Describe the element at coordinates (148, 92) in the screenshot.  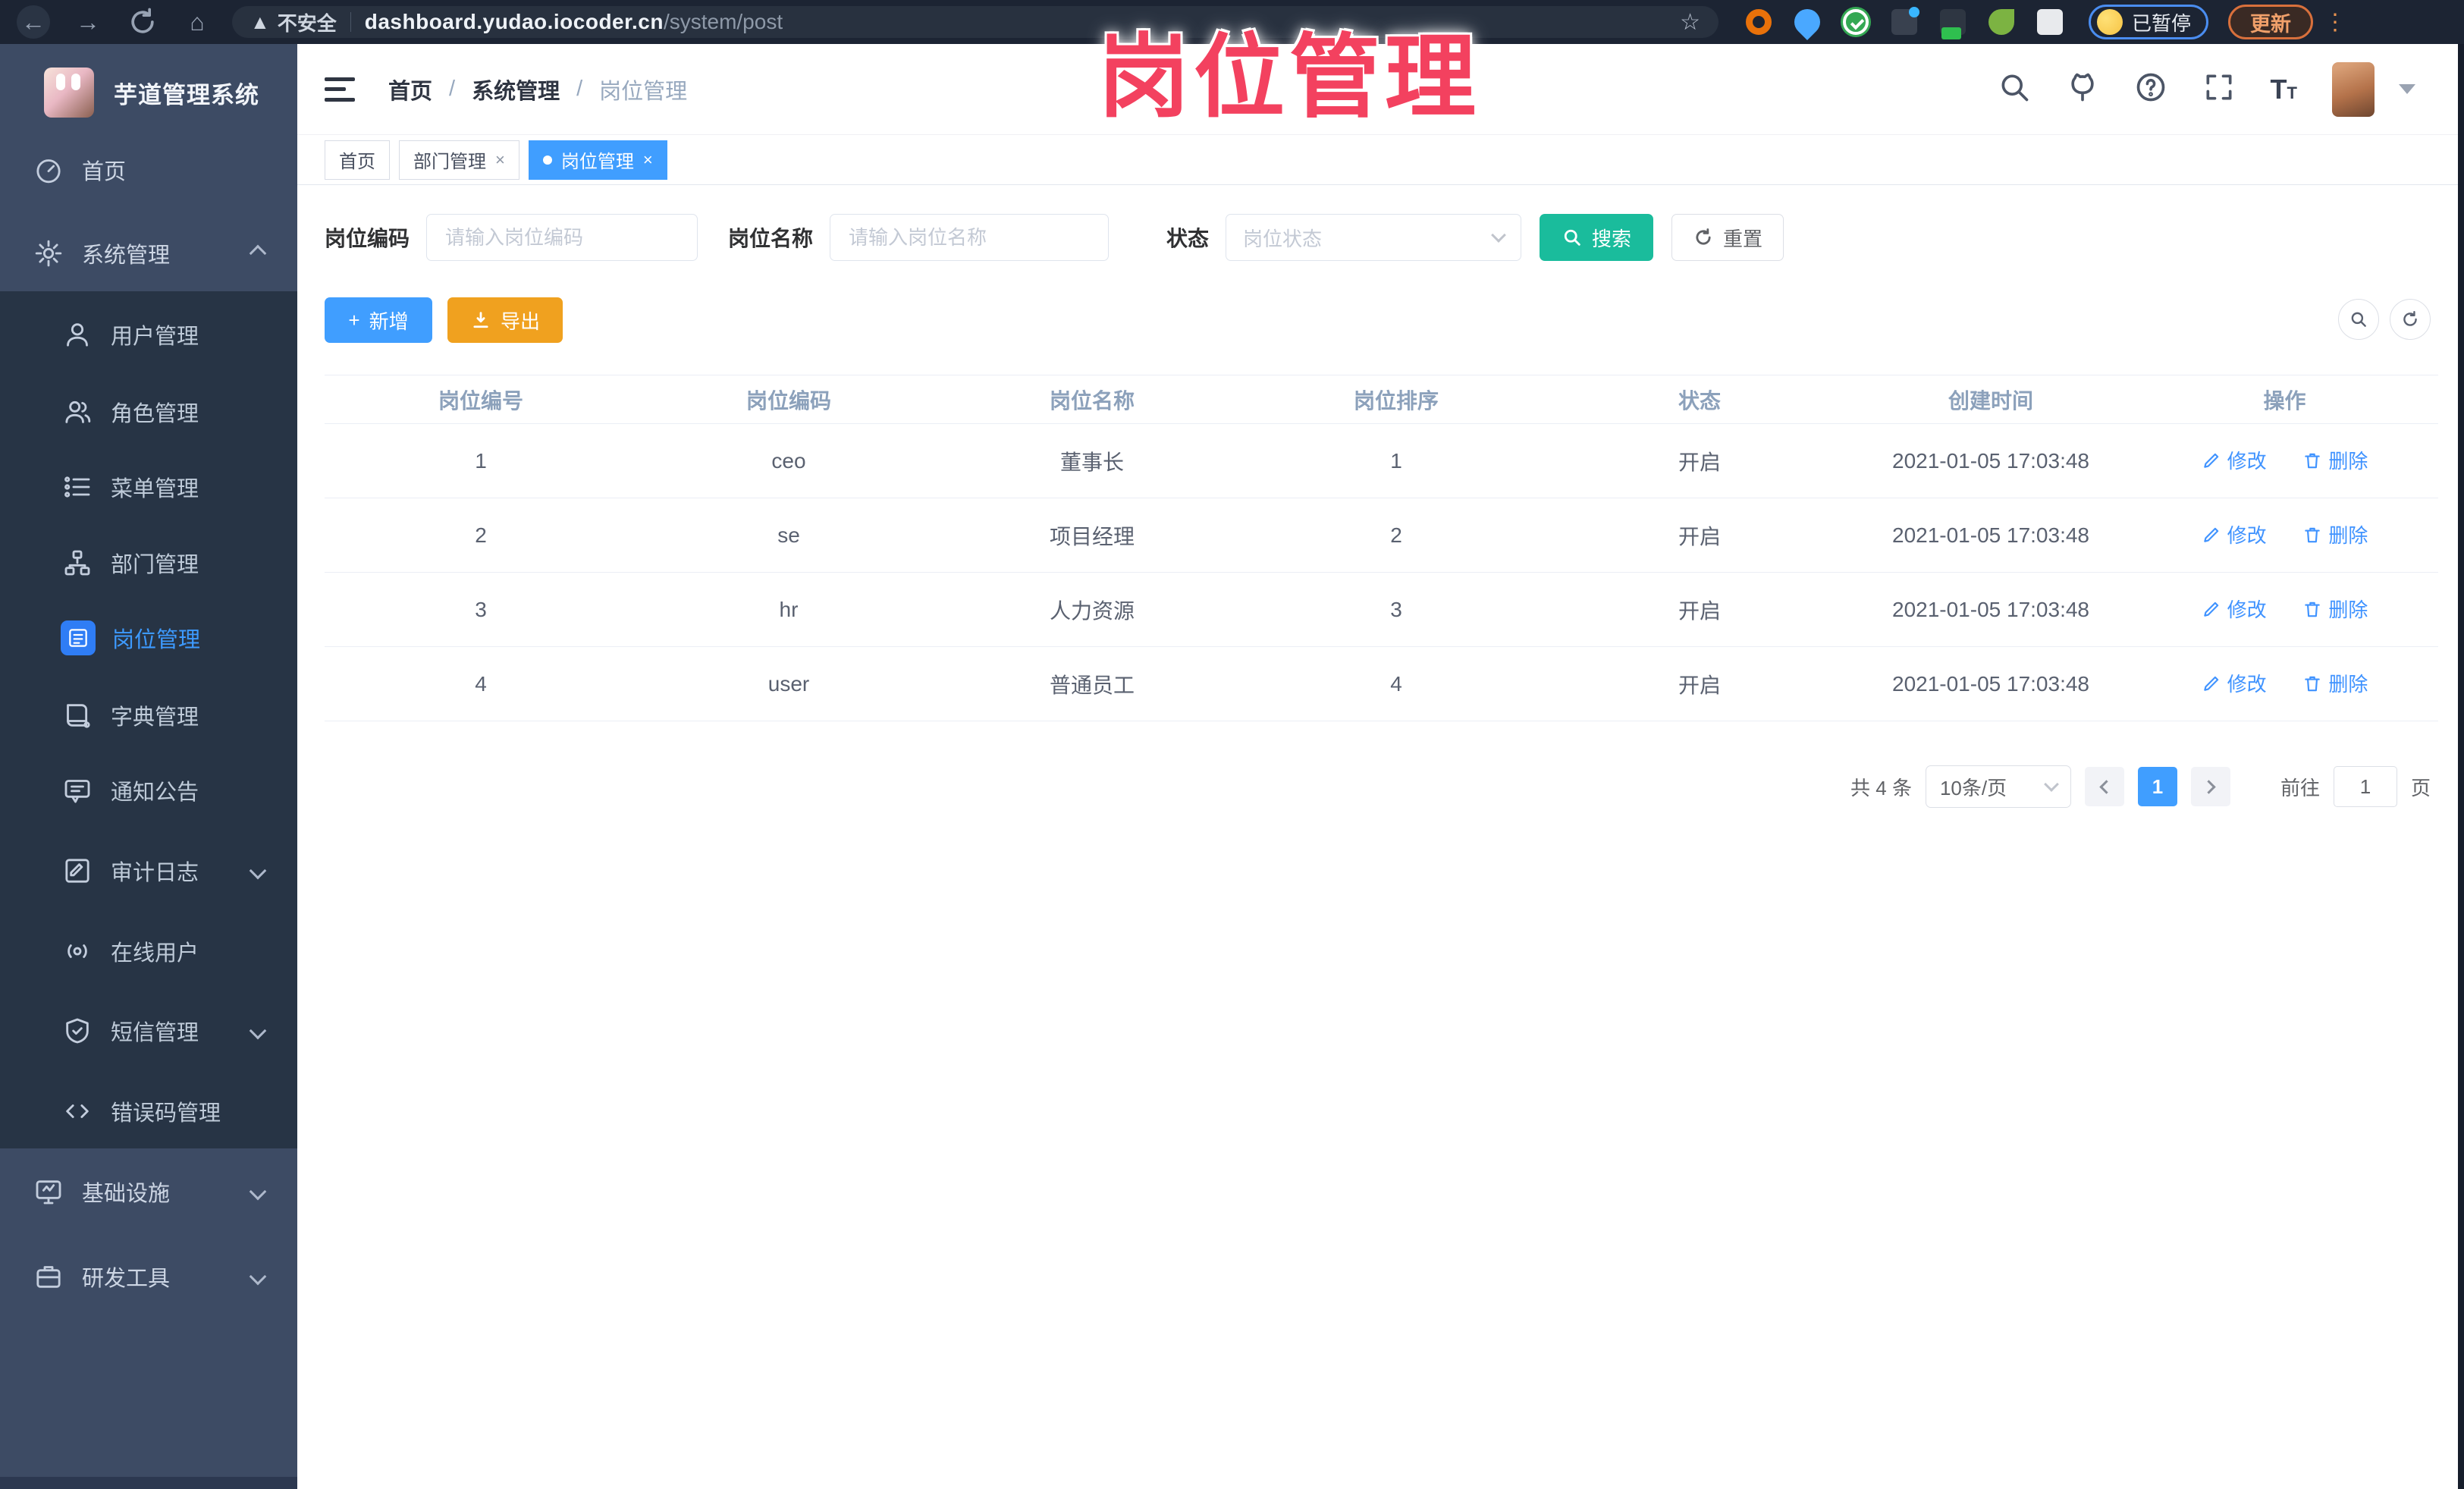
I see `sidebar-logo-row: 芋道管理系统` at that location.